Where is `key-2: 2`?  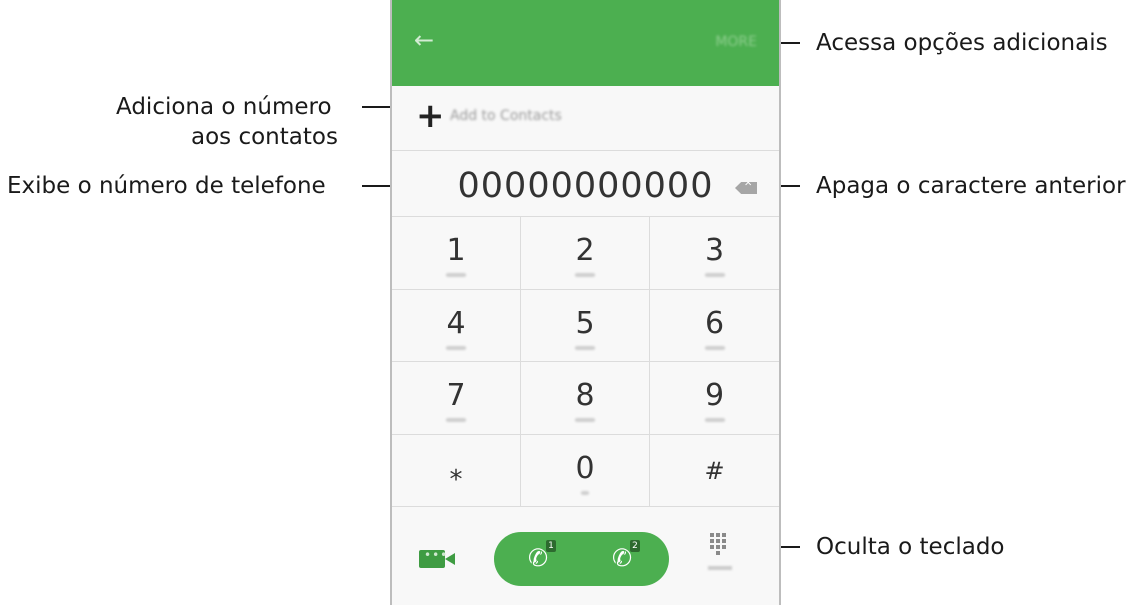
key-2: 2 is located at coordinates (585, 253).